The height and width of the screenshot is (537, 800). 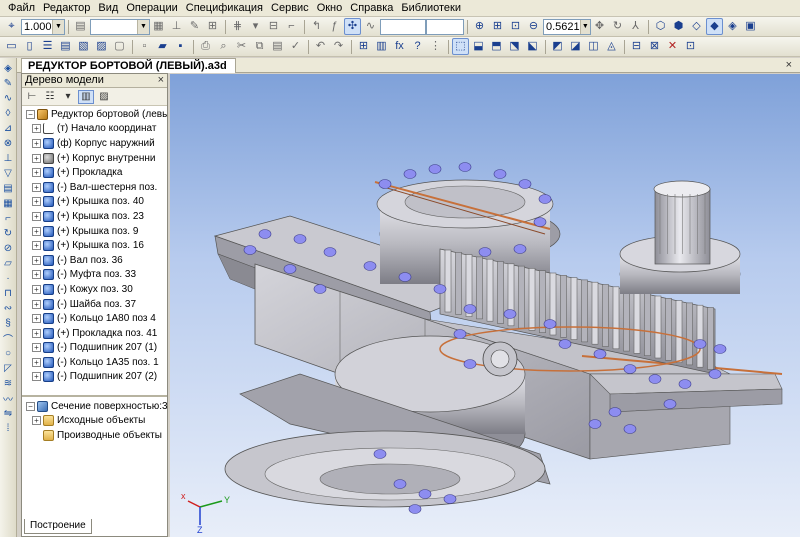 I want to click on thin-lines-icon: ◇, so click(x=696, y=26).